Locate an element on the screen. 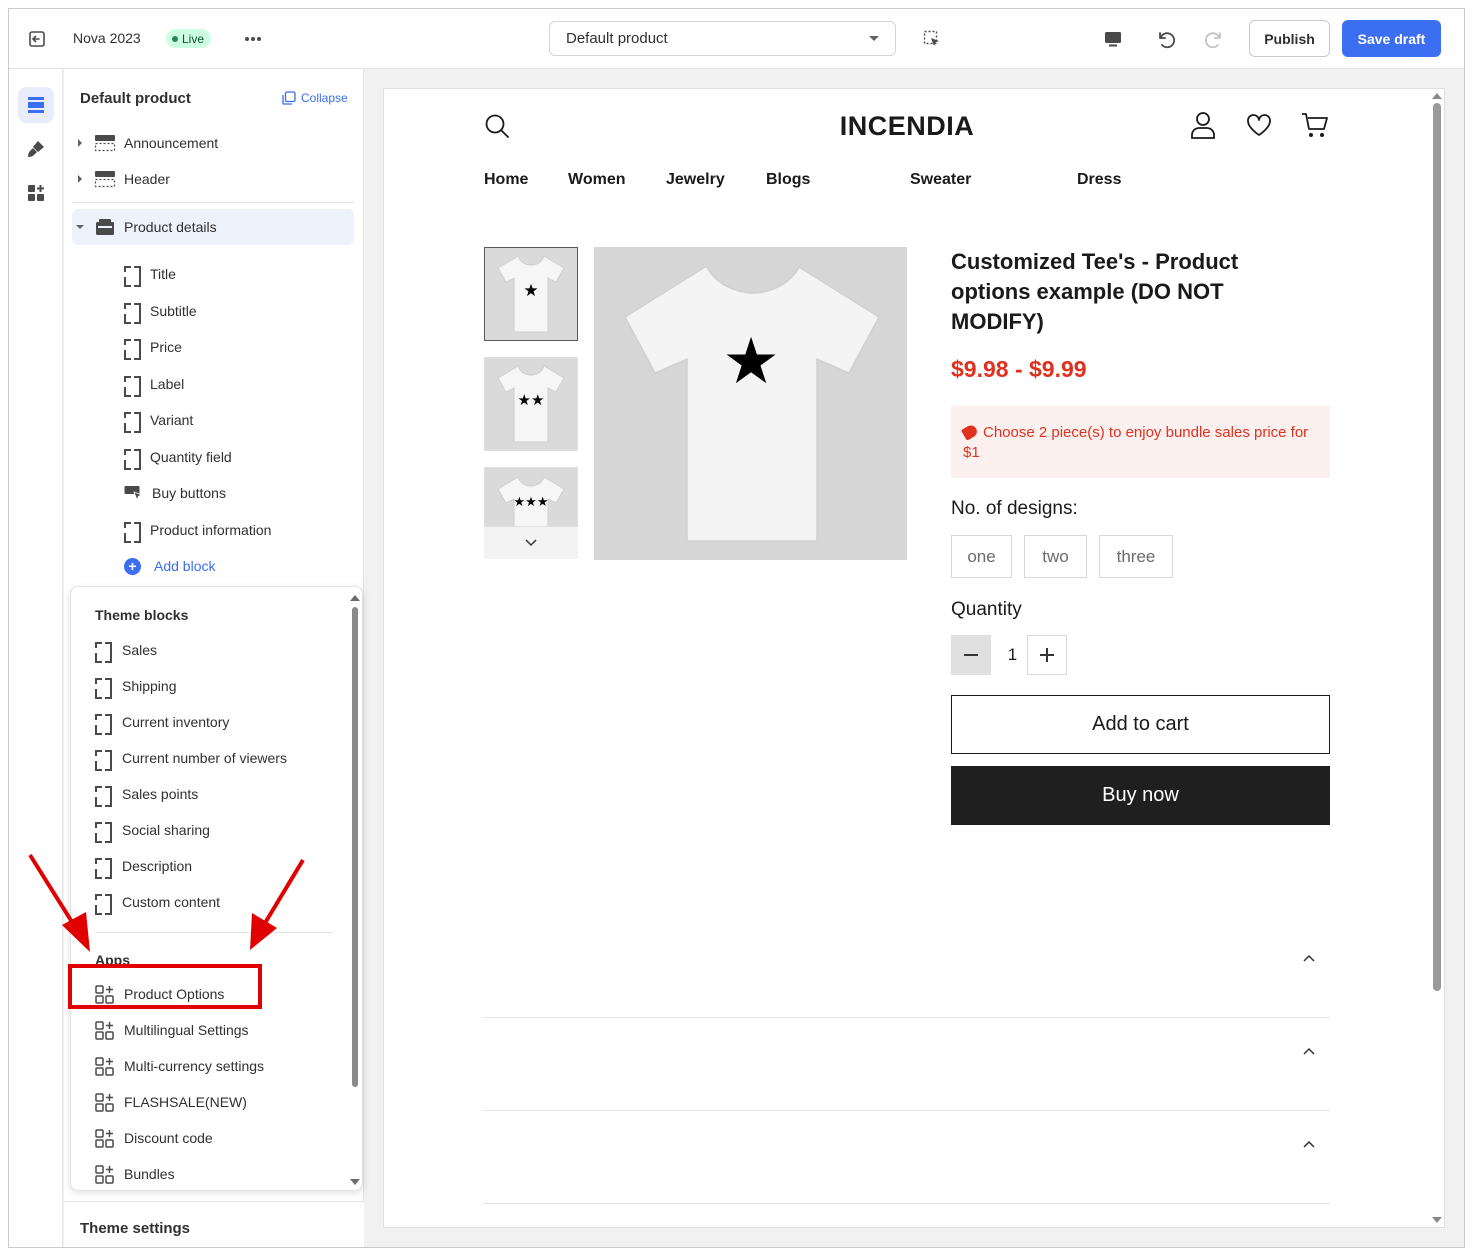 Image resolution: width=1473 pixels, height=1255 pixels. nav-link-jewelry: Jewelry is located at coordinates (695, 180).